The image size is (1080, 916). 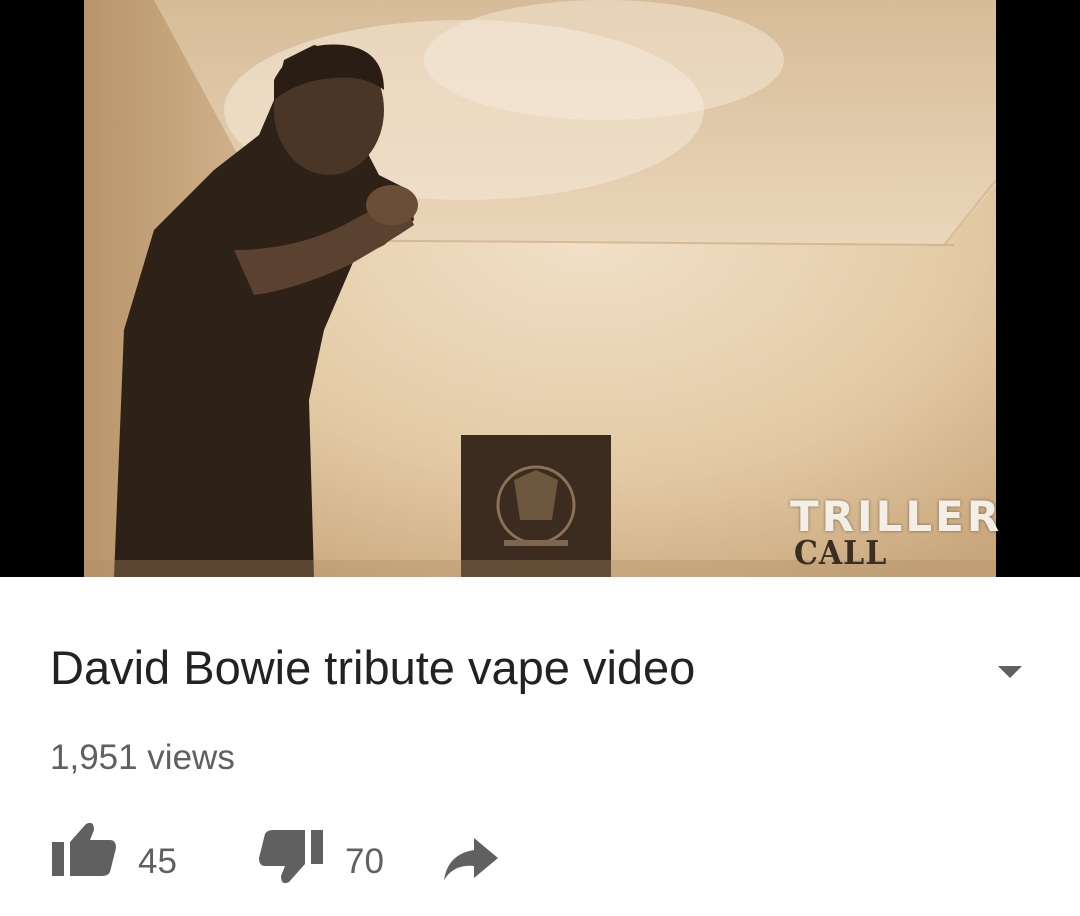 What do you see at coordinates (120, 859) in the screenshot?
I see `like-button: 45` at bounding box center [120, 859].